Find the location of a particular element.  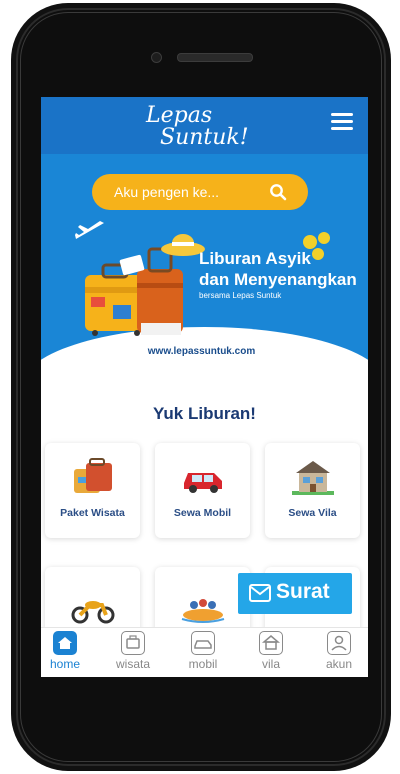

category-card-sewa-vila: Sewa Vila is located at coordinates (312, 490).